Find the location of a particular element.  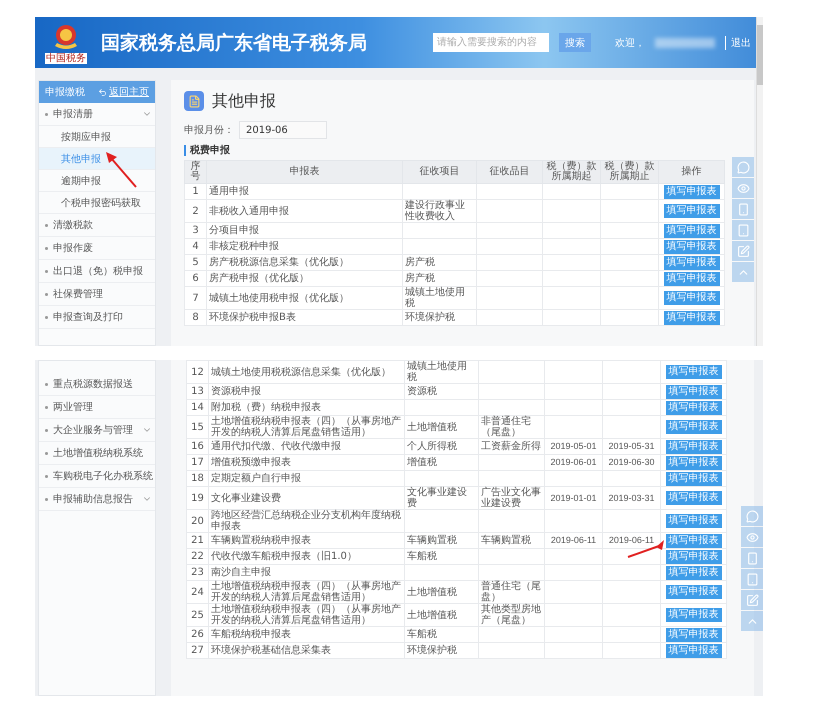

table-cell: 非核定税种申报 is located at coordinates (304, 246).